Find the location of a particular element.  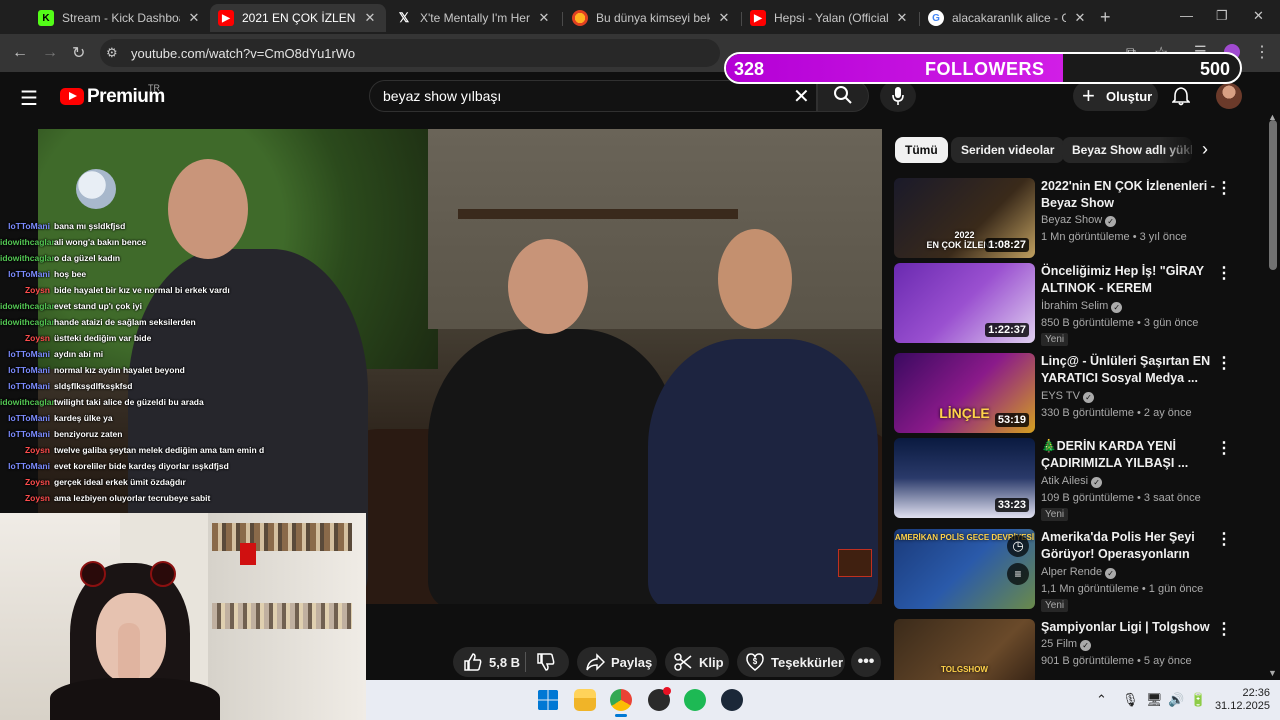

url-text: youtube.com/watch?v=CmO8dYu1rWo is located at coordinates (243, 53).